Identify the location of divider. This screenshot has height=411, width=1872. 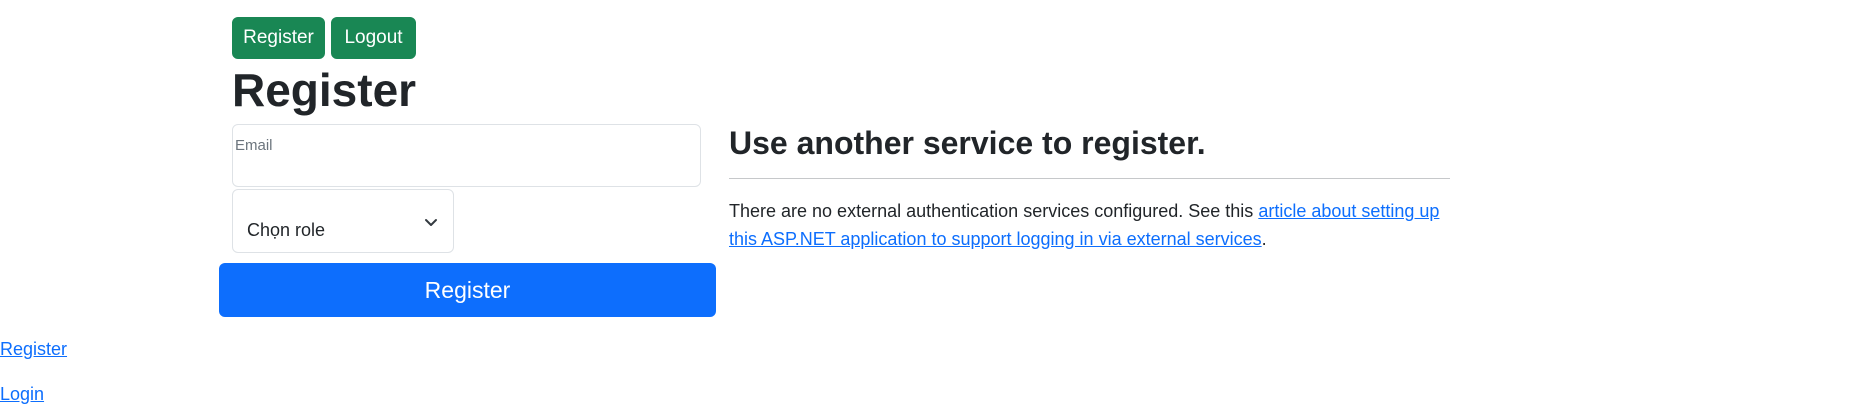
(1089, 178).